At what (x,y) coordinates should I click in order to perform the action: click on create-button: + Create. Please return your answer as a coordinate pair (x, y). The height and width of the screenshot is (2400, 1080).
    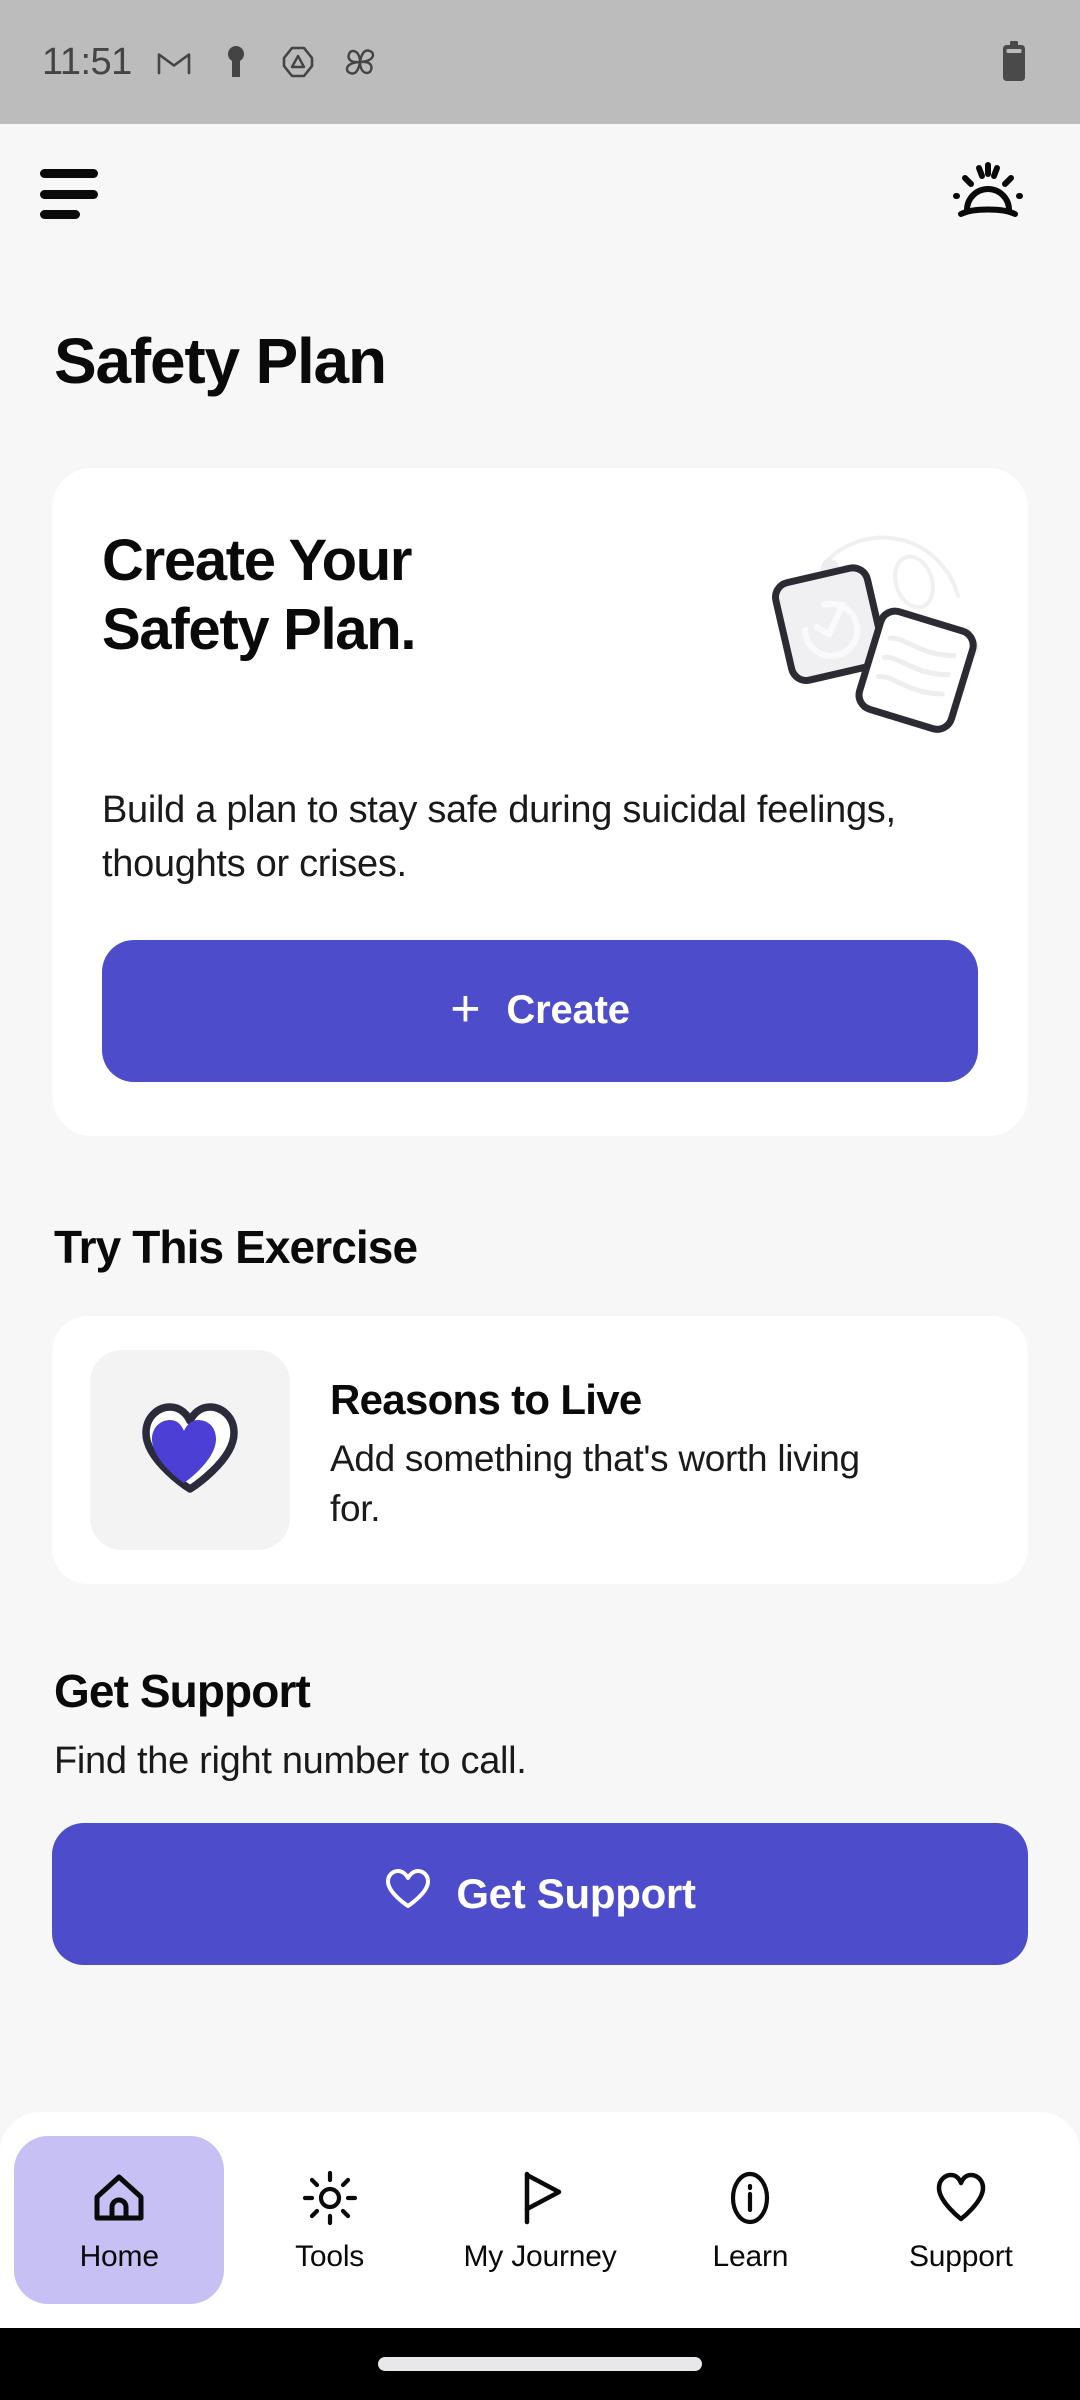
    Looking at the image, I should click on (540, 1010).